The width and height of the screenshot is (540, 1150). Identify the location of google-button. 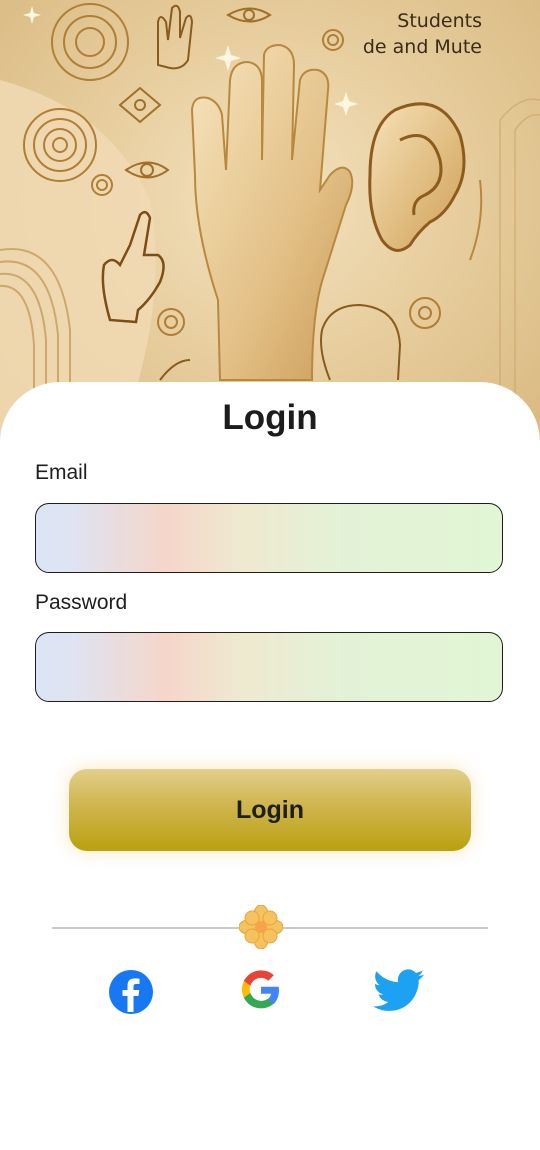
(263, 992).